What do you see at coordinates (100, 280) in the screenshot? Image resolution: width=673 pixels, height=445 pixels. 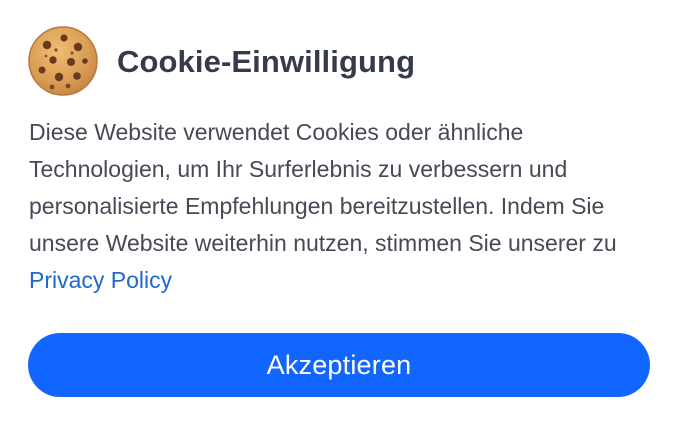 I see `privacy-policy-link: Privacy Policy` at bounding box center [100, 280].